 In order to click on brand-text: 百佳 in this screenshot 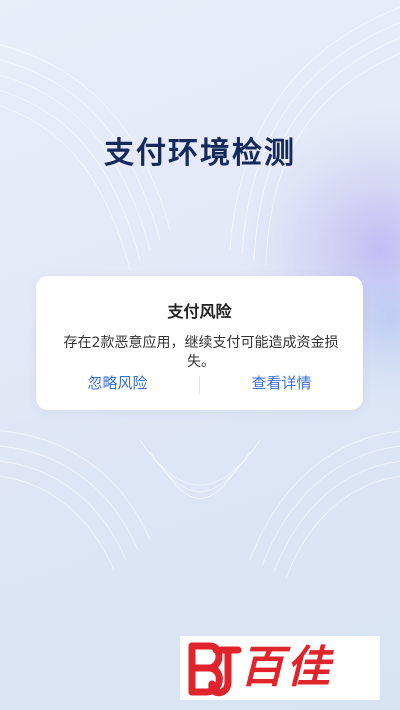, I will do `click(286, 667)`.